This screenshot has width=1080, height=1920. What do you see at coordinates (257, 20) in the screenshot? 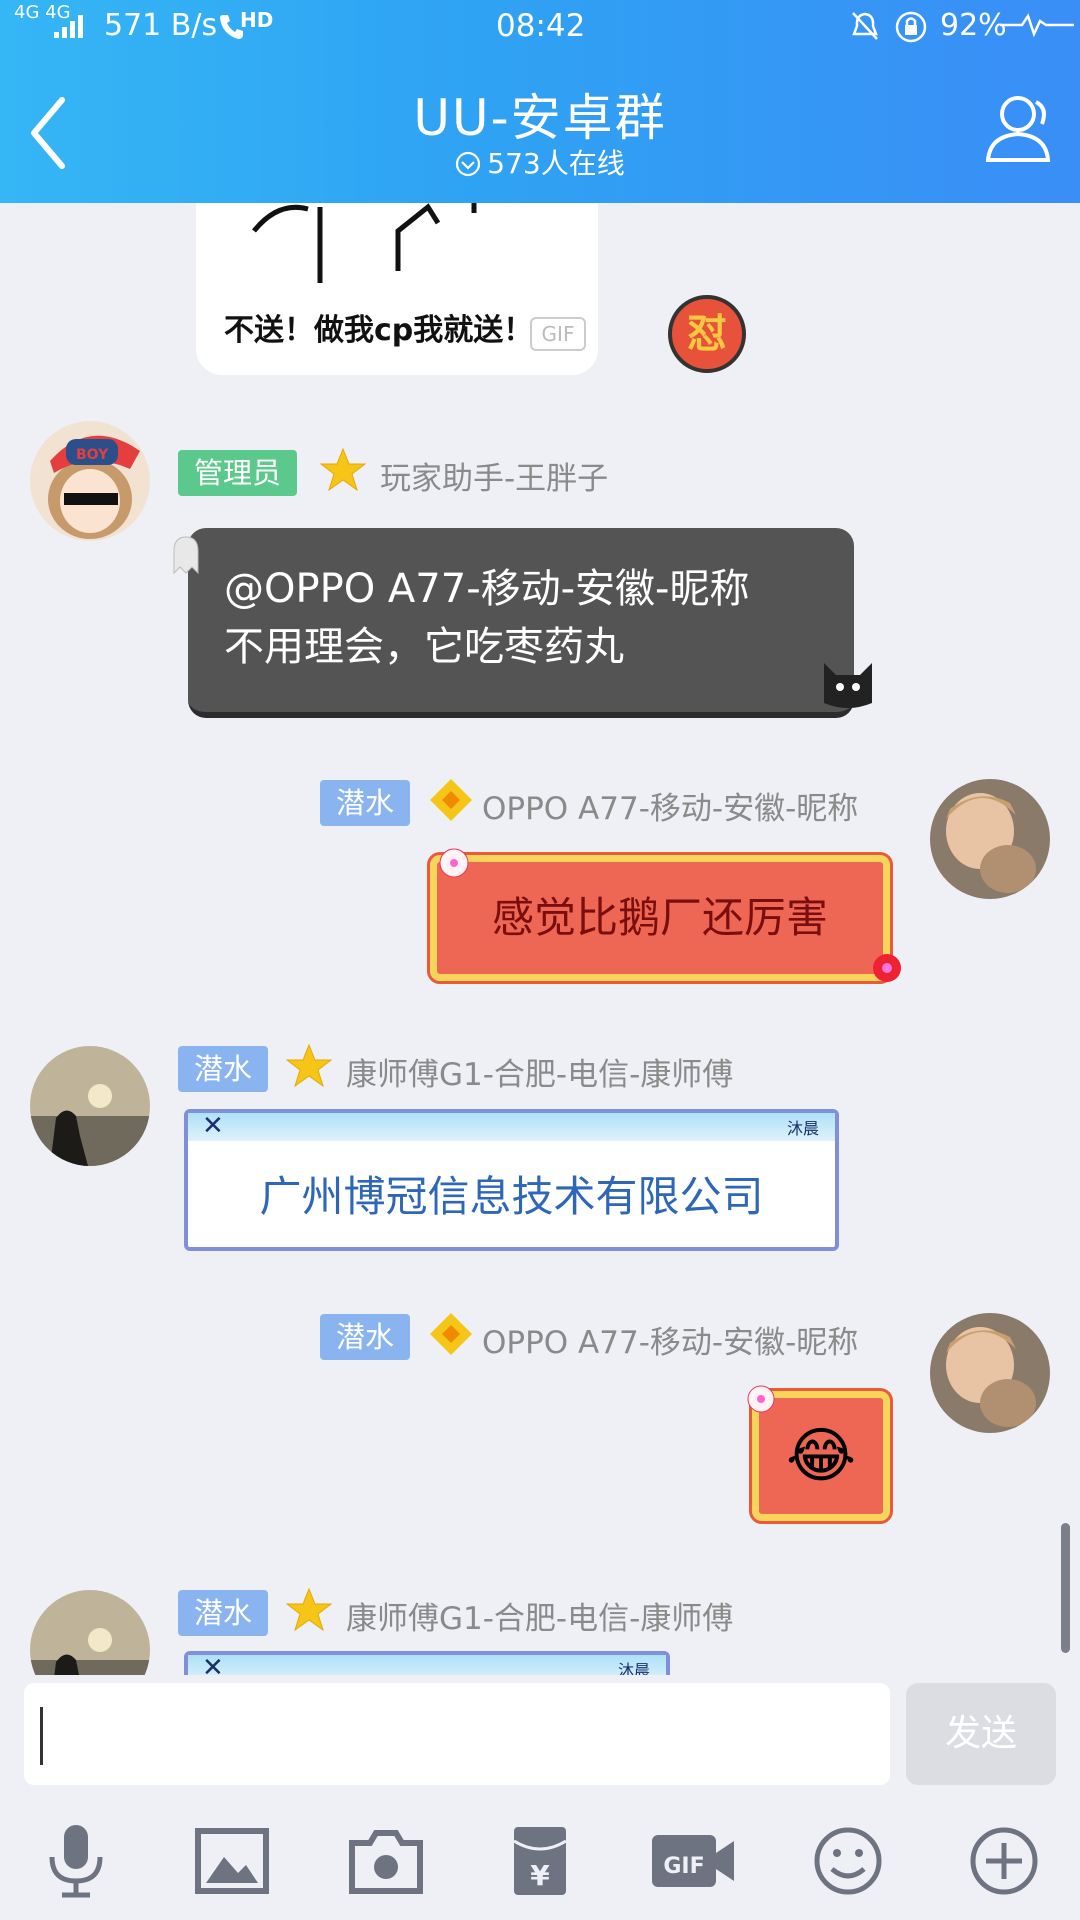
I see `hd-indicator: HD` at bounding box center [257, 20].